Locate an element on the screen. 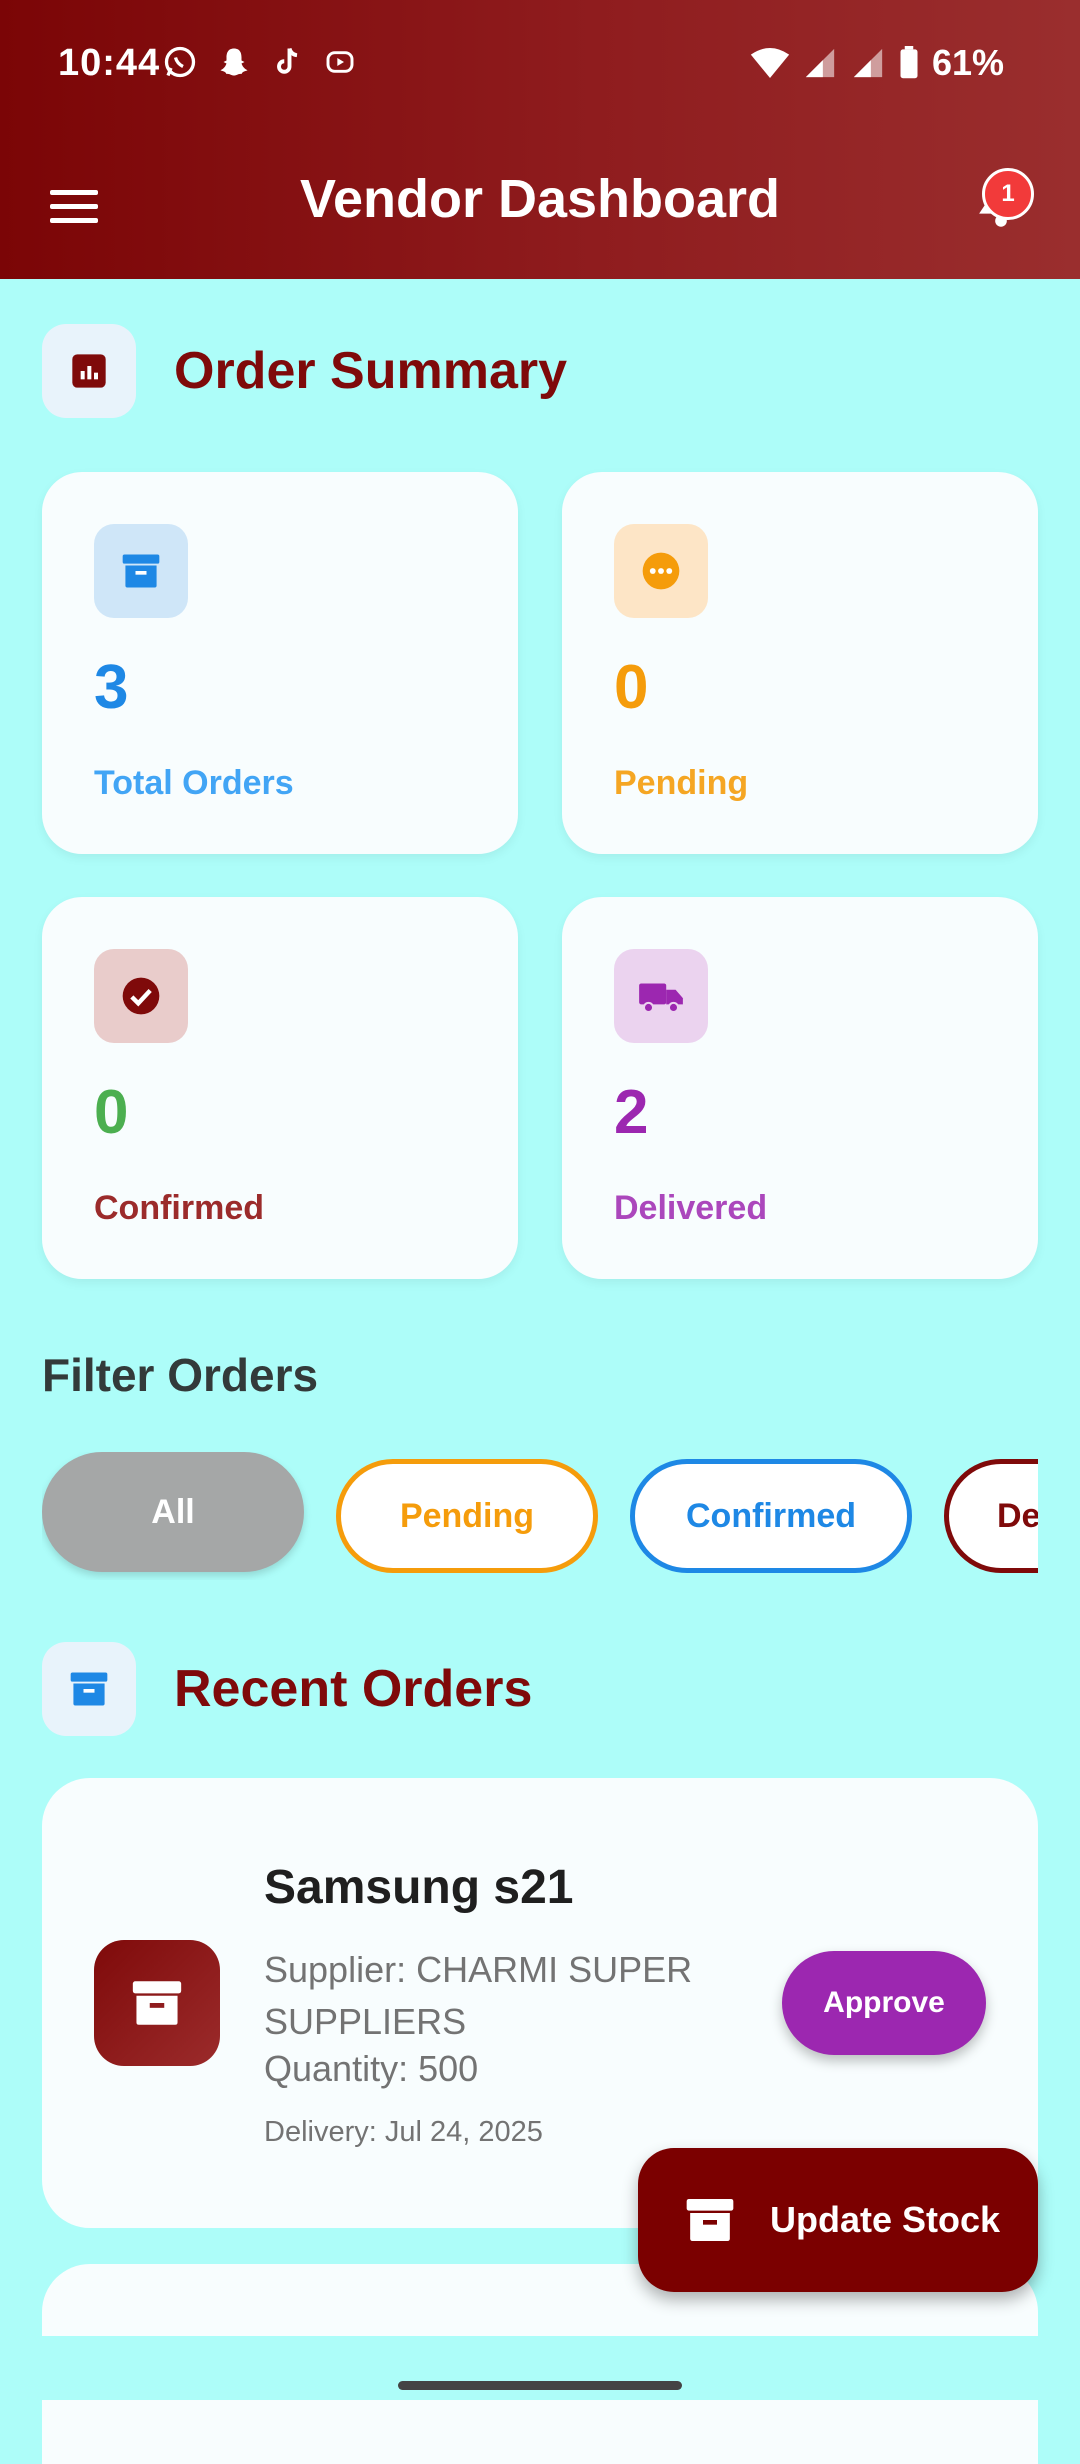  analytics-icon is located at coordinates (89, 371).